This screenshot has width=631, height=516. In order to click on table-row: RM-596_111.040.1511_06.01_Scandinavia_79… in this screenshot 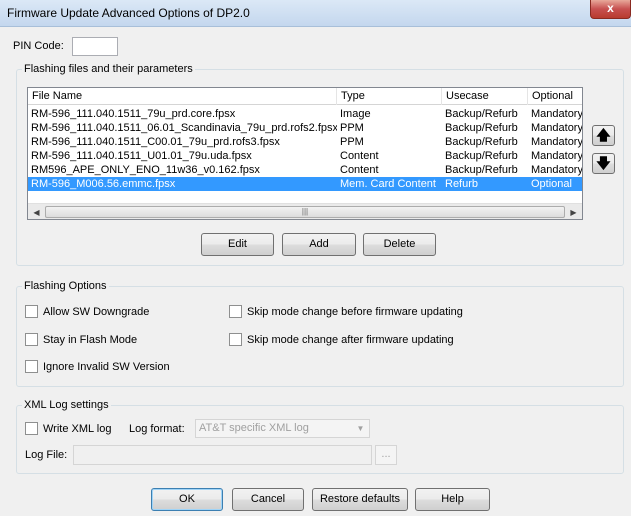, I will do `click(305, 128)`.